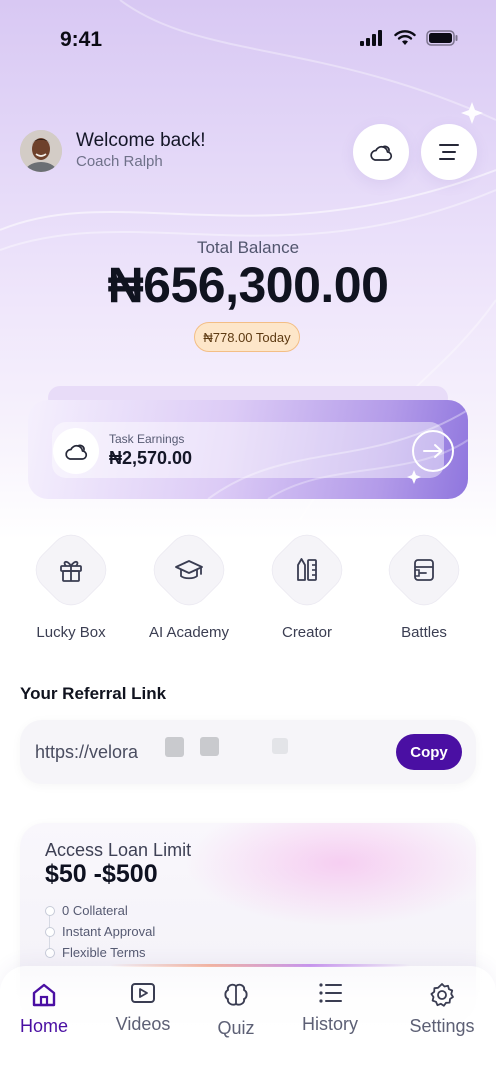 The height and width of the screenshot is (1080, 496). What do you see at coordinates (46, 1008) in the screenshot?
I see `nav-item-home: Home` at bounding box center [46, 1008].